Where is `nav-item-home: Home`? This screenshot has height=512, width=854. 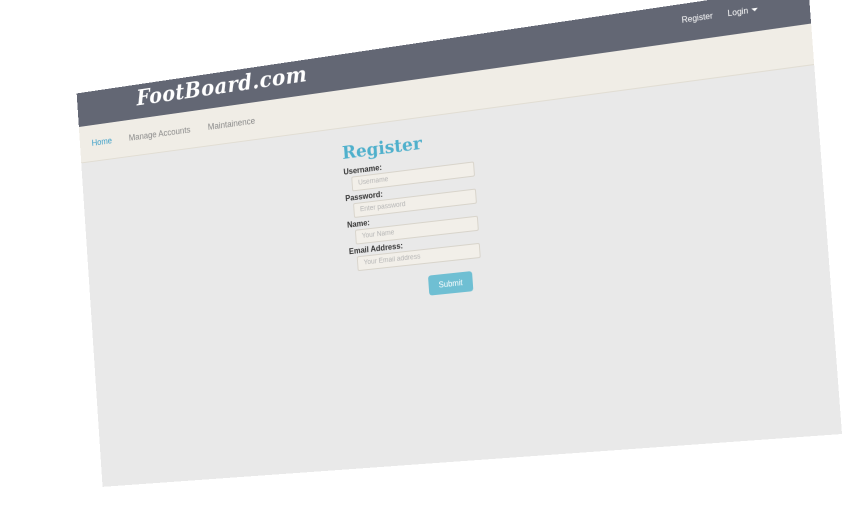 nav-item-home: Home is located at coordinates (101, 142).